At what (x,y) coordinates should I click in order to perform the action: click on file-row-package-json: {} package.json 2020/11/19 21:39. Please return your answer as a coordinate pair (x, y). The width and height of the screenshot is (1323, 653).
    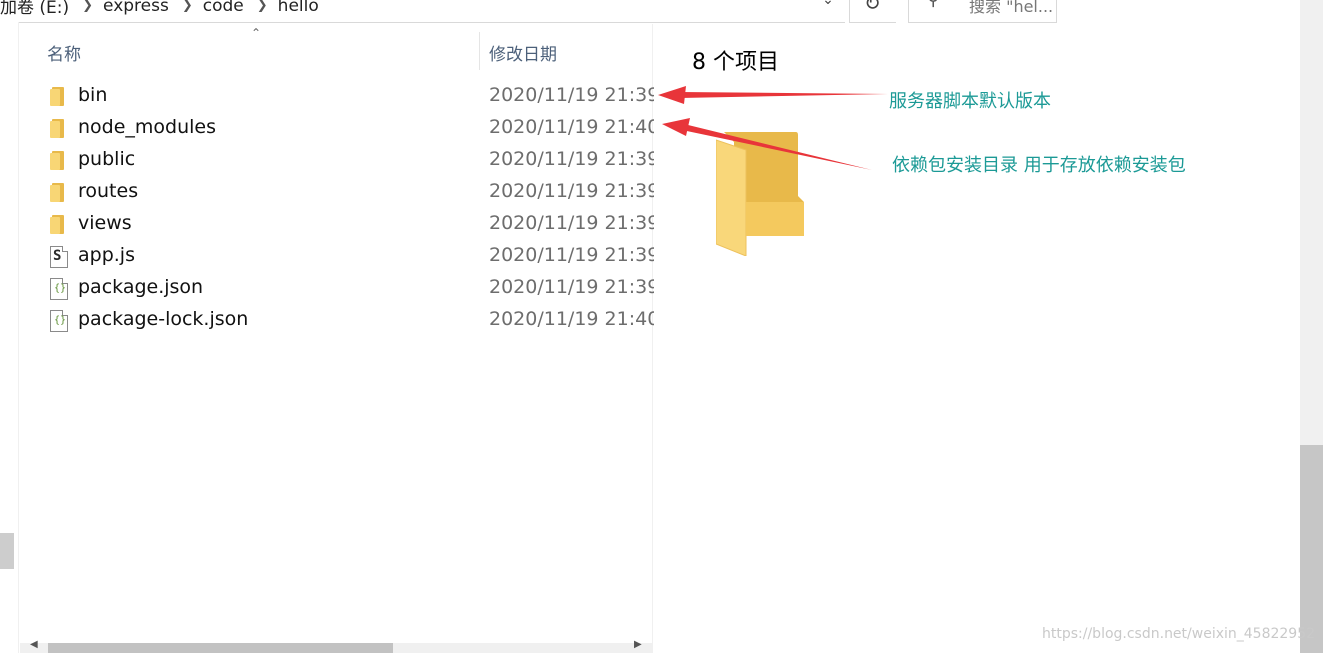
    Looking at the image, I should click on (339, 288).